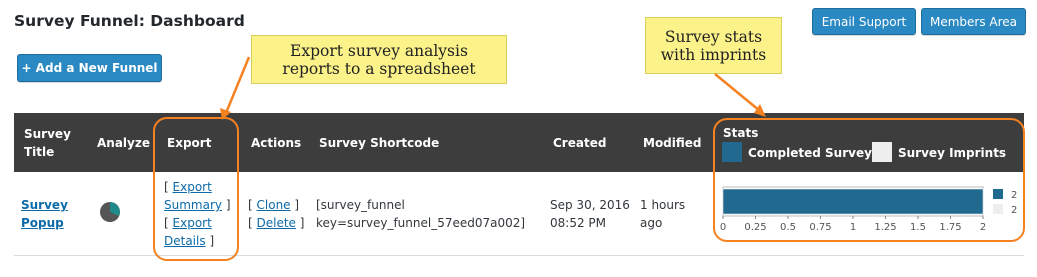 The image size is (1037, 277). Describe the element at coordinates (590, 214) in the screenshot. I see `created-date: Sep 30, 2016 08:52 PM` at that location.